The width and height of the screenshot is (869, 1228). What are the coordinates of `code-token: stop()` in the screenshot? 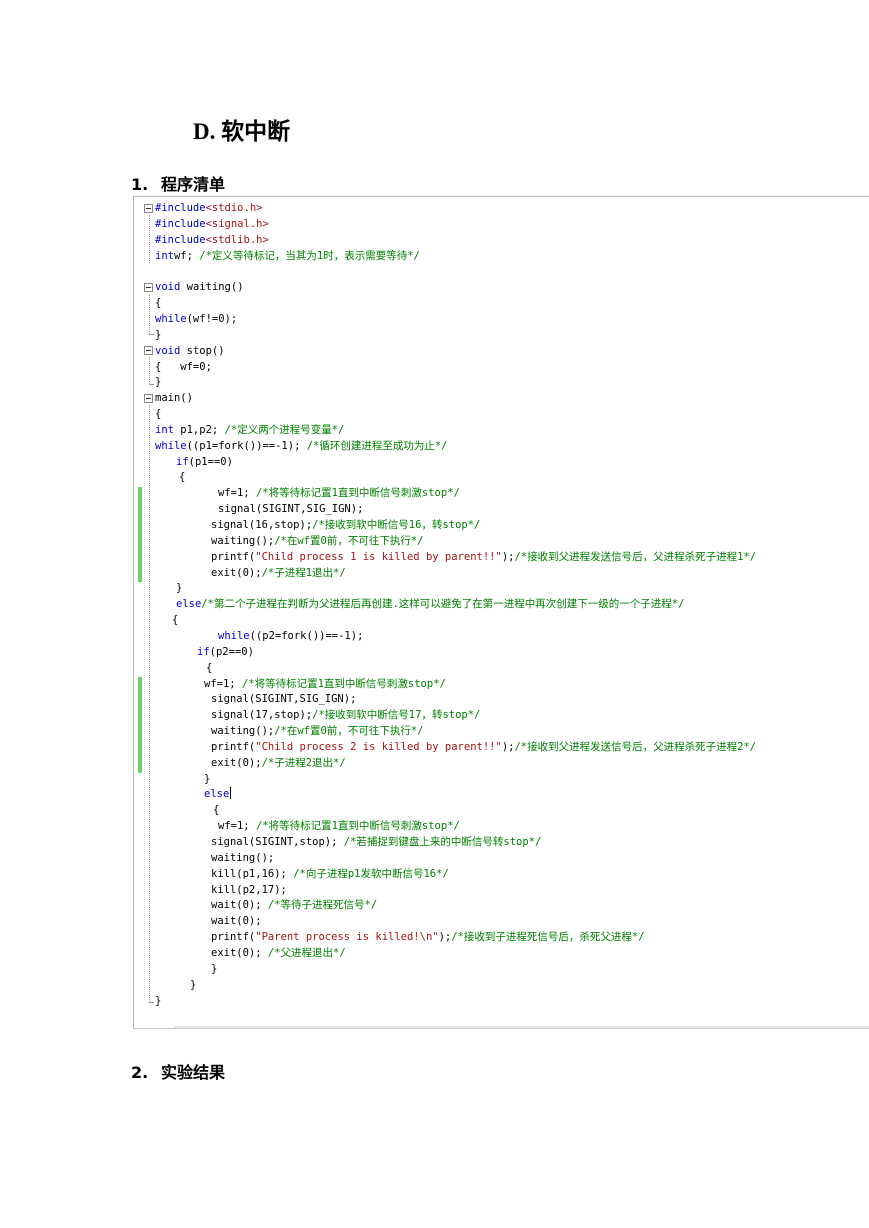 It's located at (202, 350).